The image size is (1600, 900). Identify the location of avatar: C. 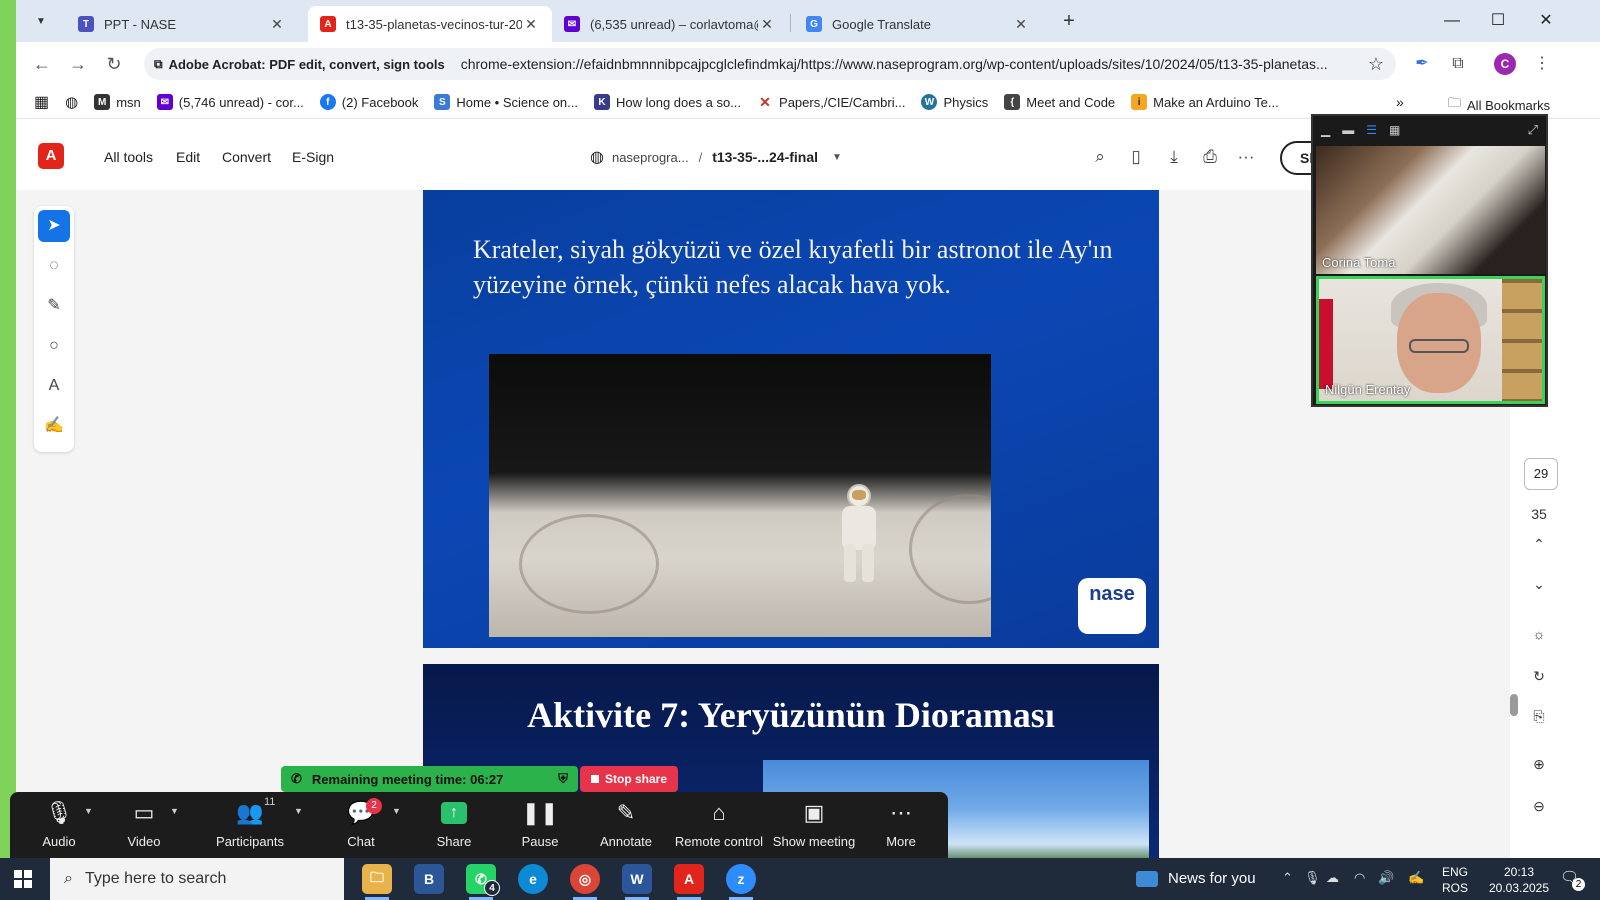
(1505, 64).